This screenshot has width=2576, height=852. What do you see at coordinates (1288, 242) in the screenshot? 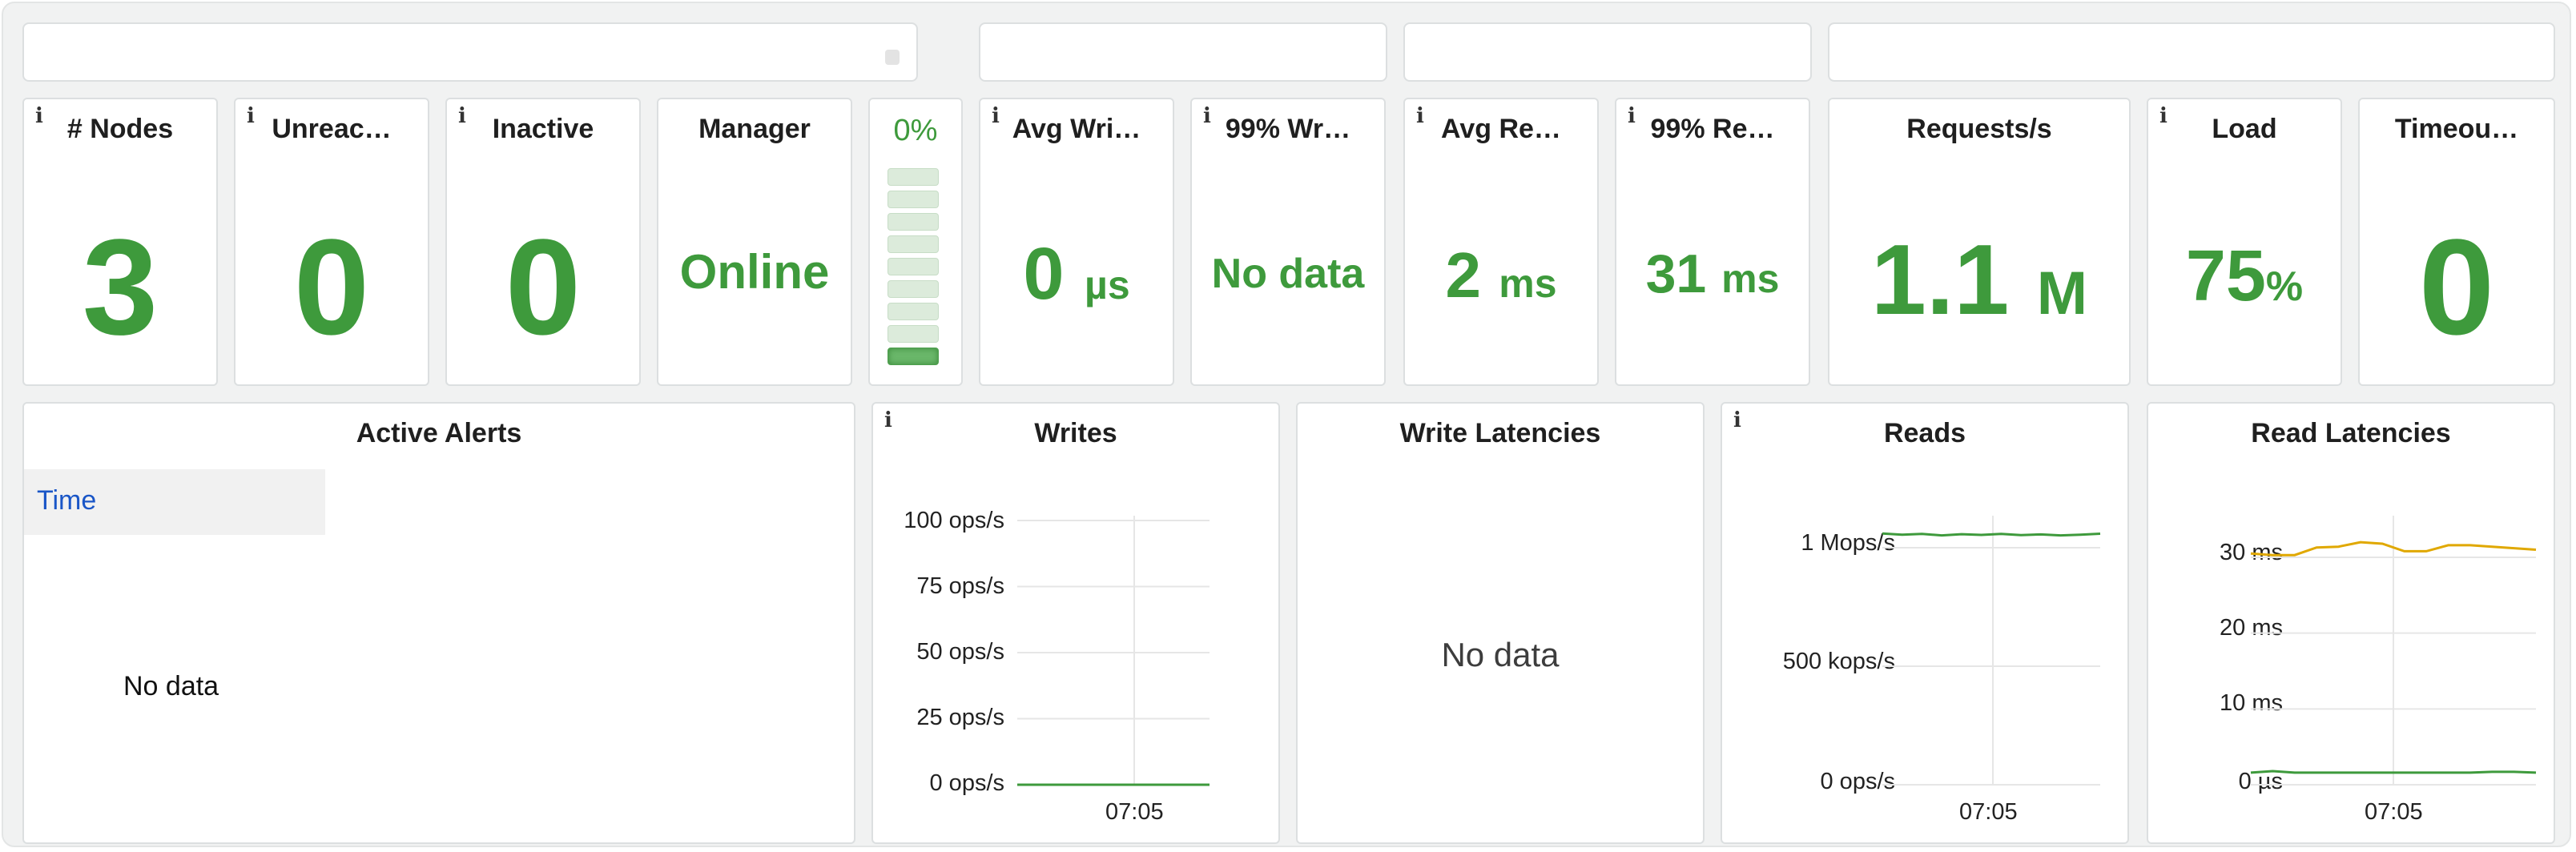
I see `p99-write-stat-panel: i 99% Wr… No data` at bounding box center [1288, 242].